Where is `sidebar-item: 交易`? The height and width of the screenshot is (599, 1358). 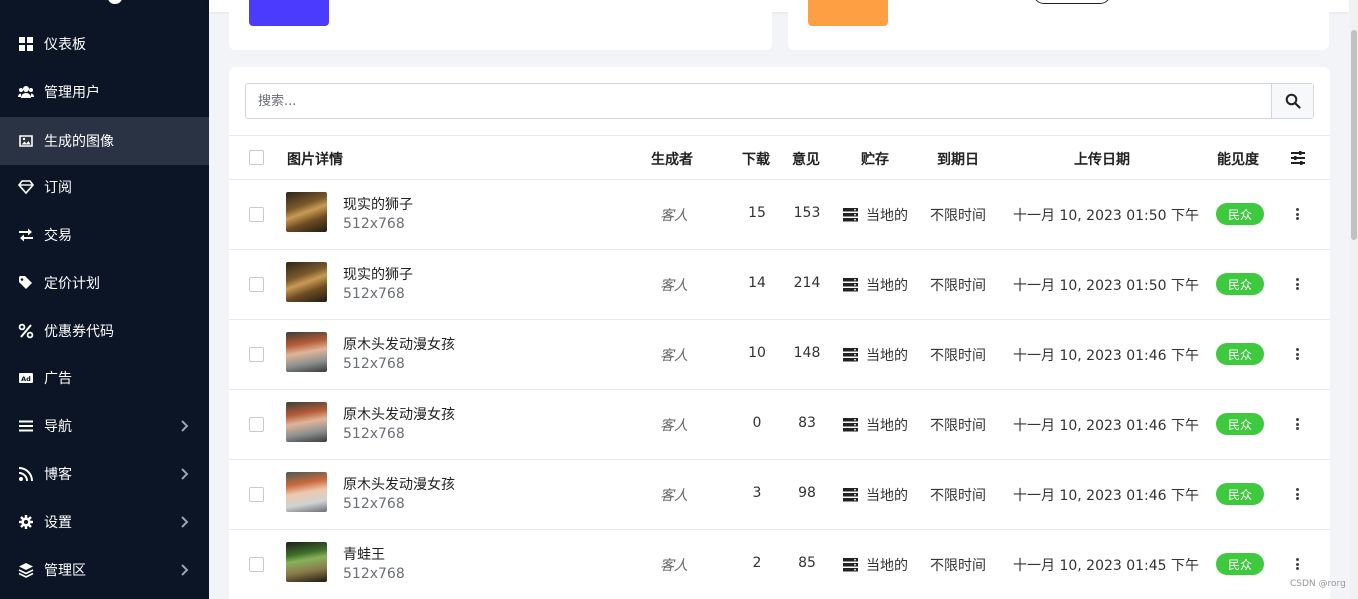 sidebar-item: 交易 is located at coordinates (104, 235).